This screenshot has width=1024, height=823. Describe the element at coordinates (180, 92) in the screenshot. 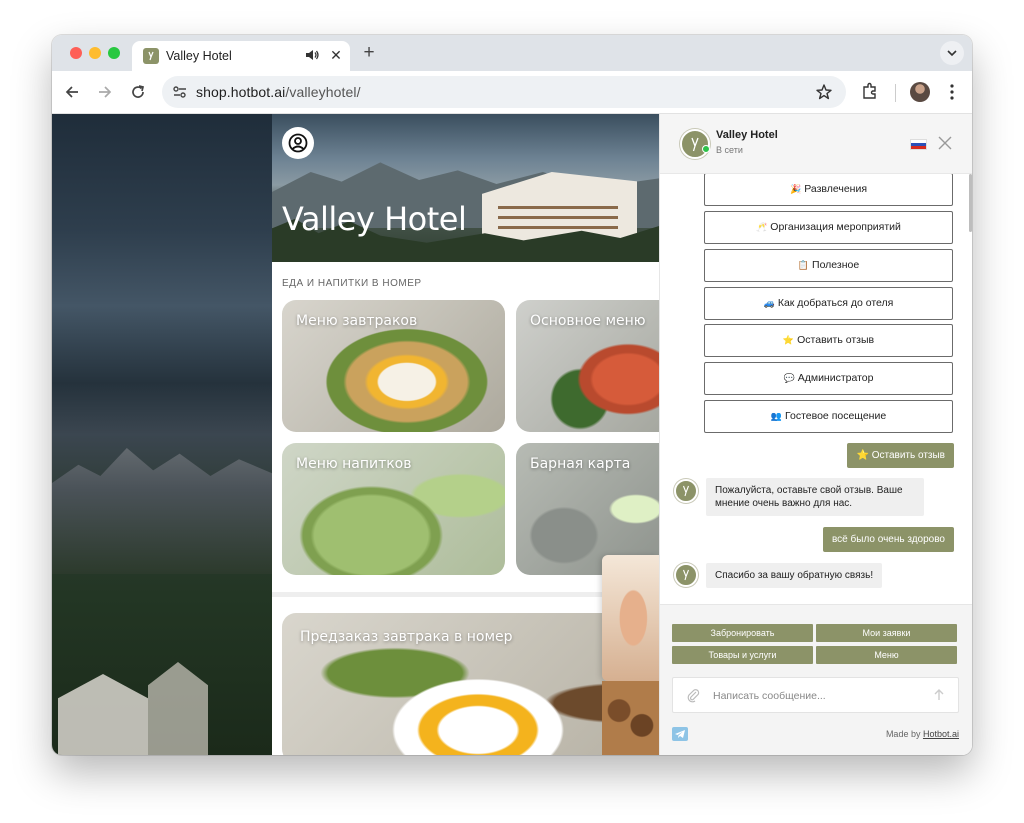

I see `site-settings-icon` at that location.